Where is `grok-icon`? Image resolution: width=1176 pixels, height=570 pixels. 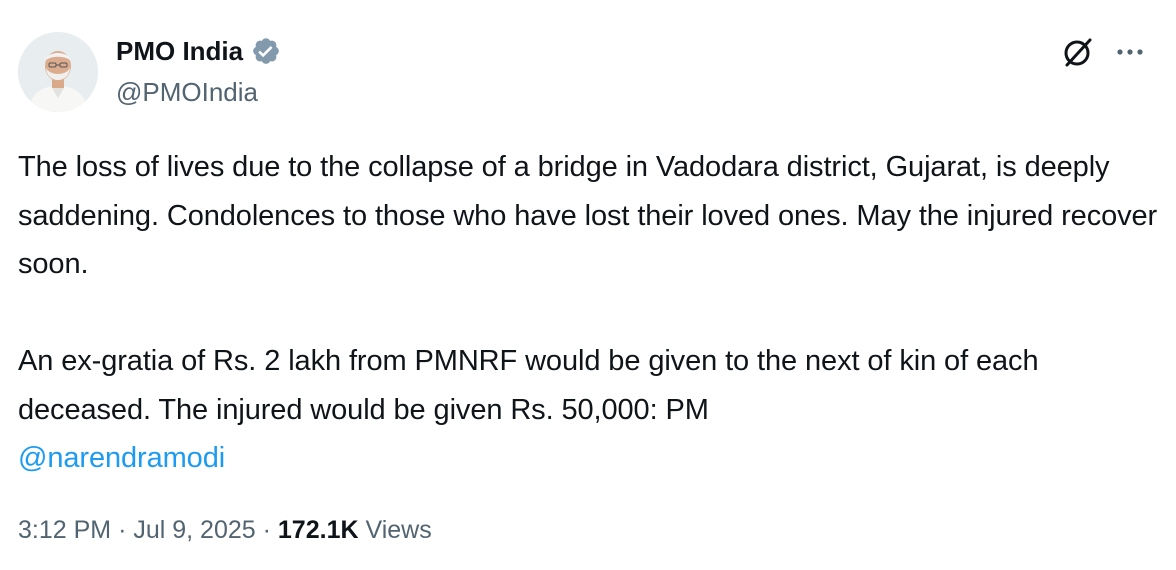
grok-icon is located at coordinates (1078, 52).